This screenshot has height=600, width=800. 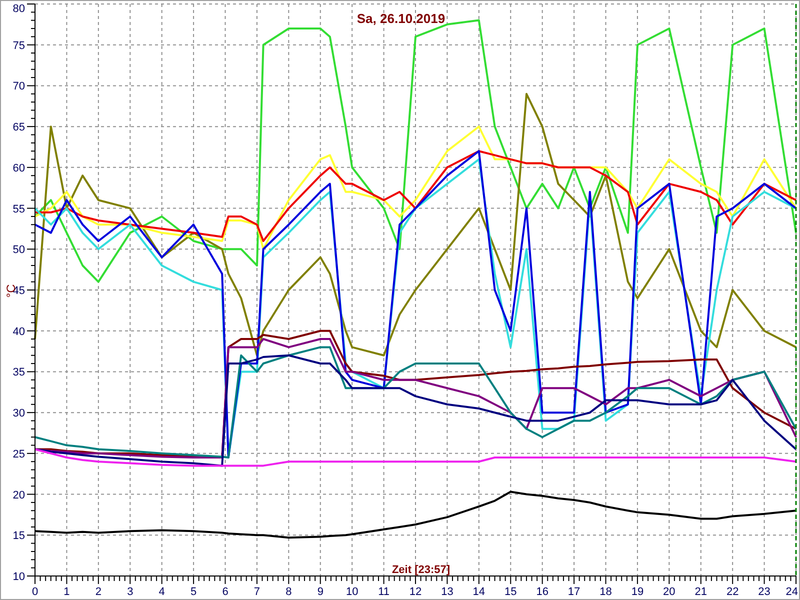 What do you see at coordinates (18, 128) in the screenshot?
I see `y-tick-label: 65` at bounding box center [18, 128].